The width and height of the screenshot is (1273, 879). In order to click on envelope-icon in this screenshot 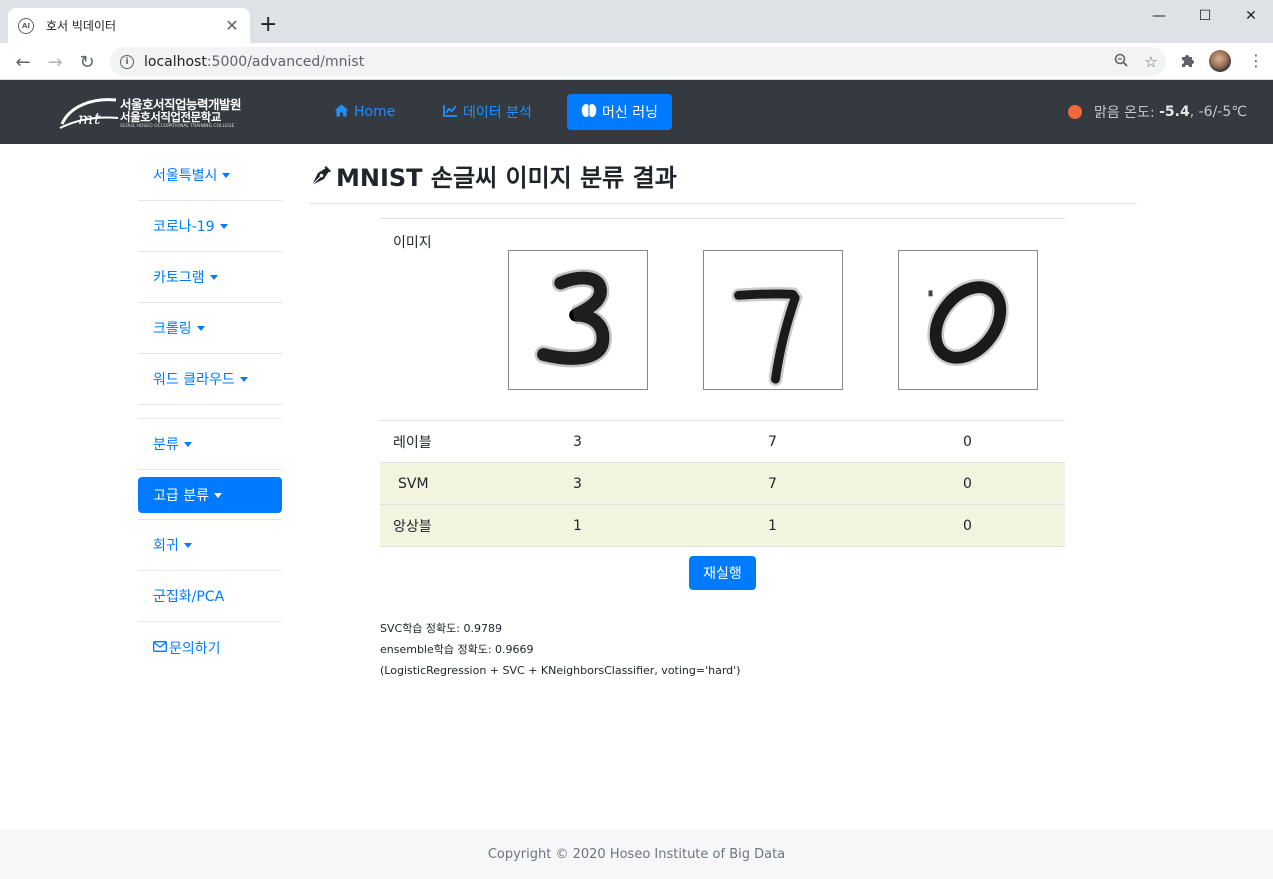, I will do `click(160, 648)`.